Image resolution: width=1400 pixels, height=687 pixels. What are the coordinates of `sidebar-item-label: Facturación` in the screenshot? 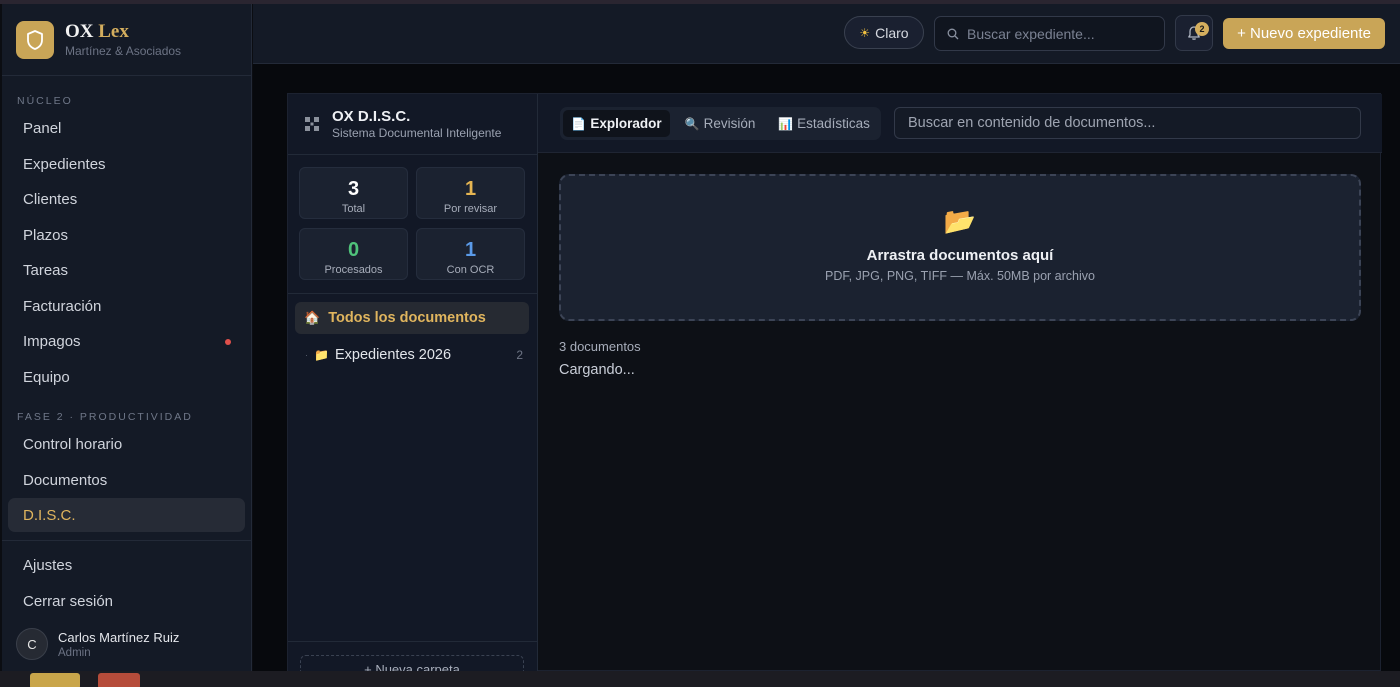 It's located at (62, 306).